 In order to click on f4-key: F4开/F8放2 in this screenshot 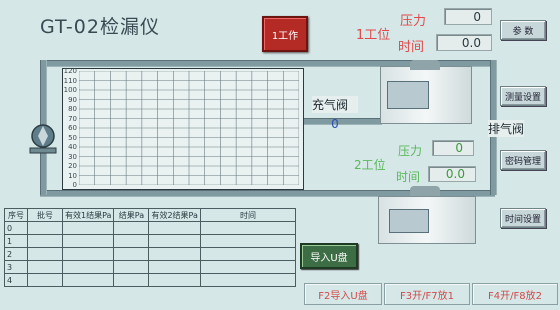, I will do `click(515, 294)`.